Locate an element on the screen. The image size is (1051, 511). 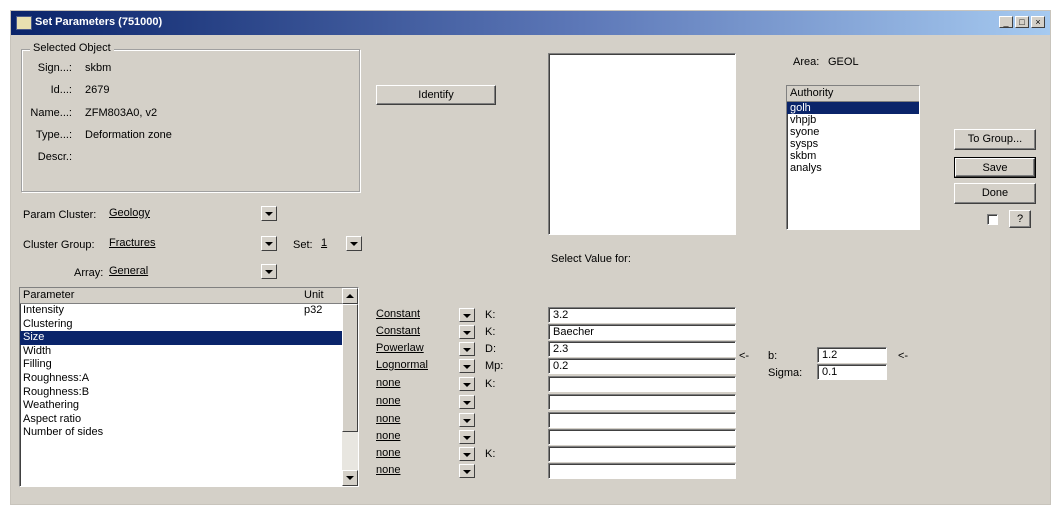
parameter-name: Roughness:B is located at coordinates (56, 391).